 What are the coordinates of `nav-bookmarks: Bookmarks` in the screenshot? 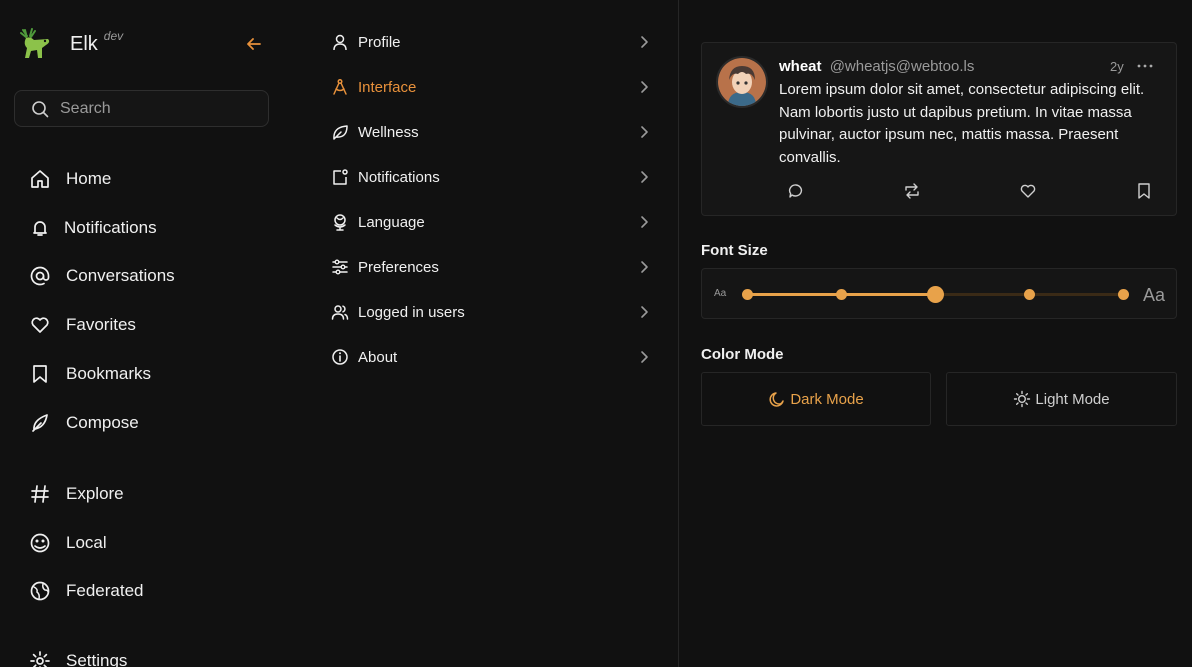 It's located at (89, 374).